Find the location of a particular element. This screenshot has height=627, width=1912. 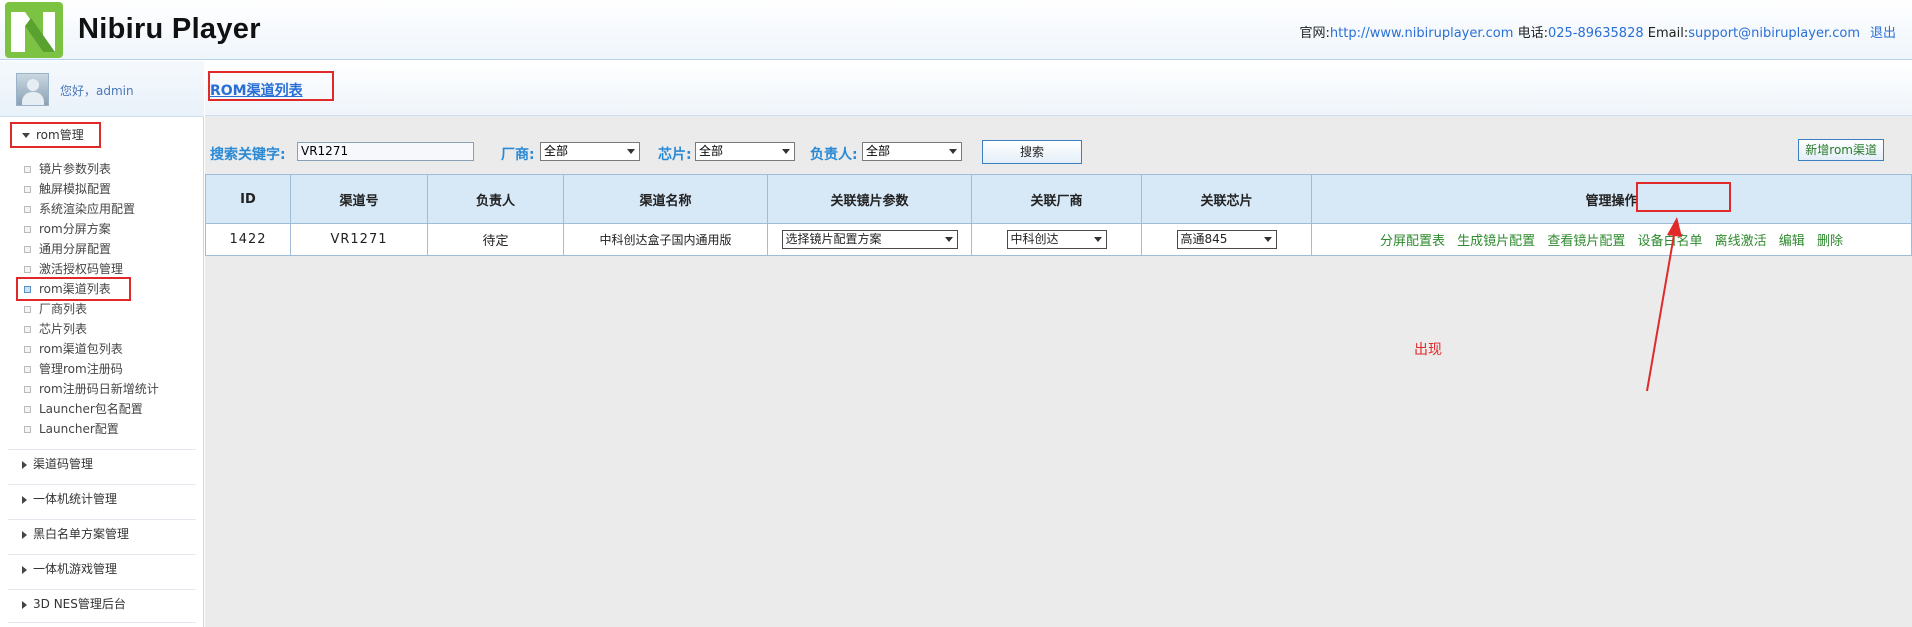

nibiru-logo-icon is located at coordinates (34, 30).